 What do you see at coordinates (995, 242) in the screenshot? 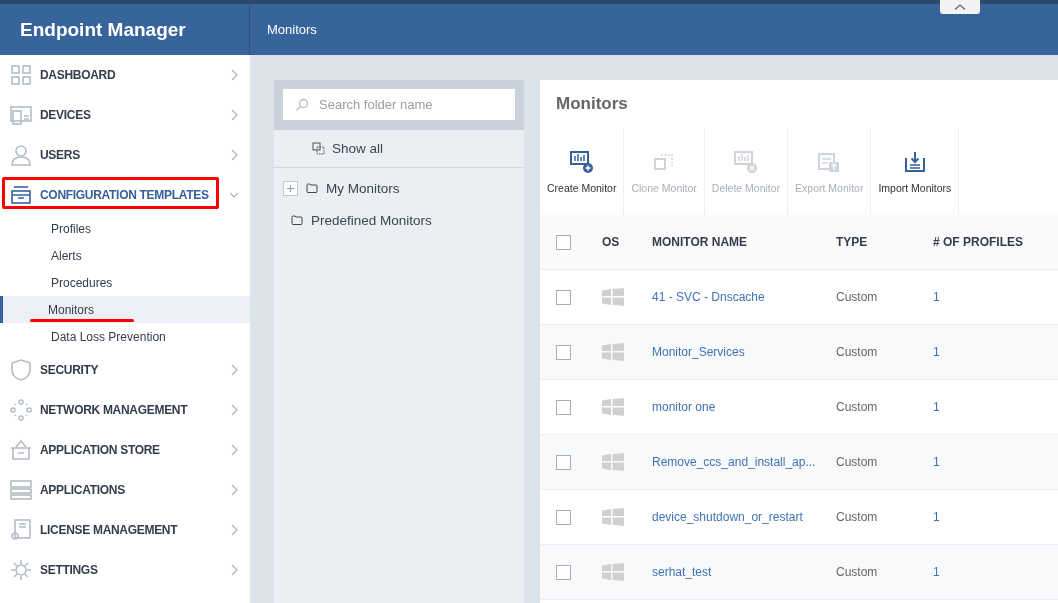
I see `column-header: # OF PROFILES` at bounding box center [995, 242].